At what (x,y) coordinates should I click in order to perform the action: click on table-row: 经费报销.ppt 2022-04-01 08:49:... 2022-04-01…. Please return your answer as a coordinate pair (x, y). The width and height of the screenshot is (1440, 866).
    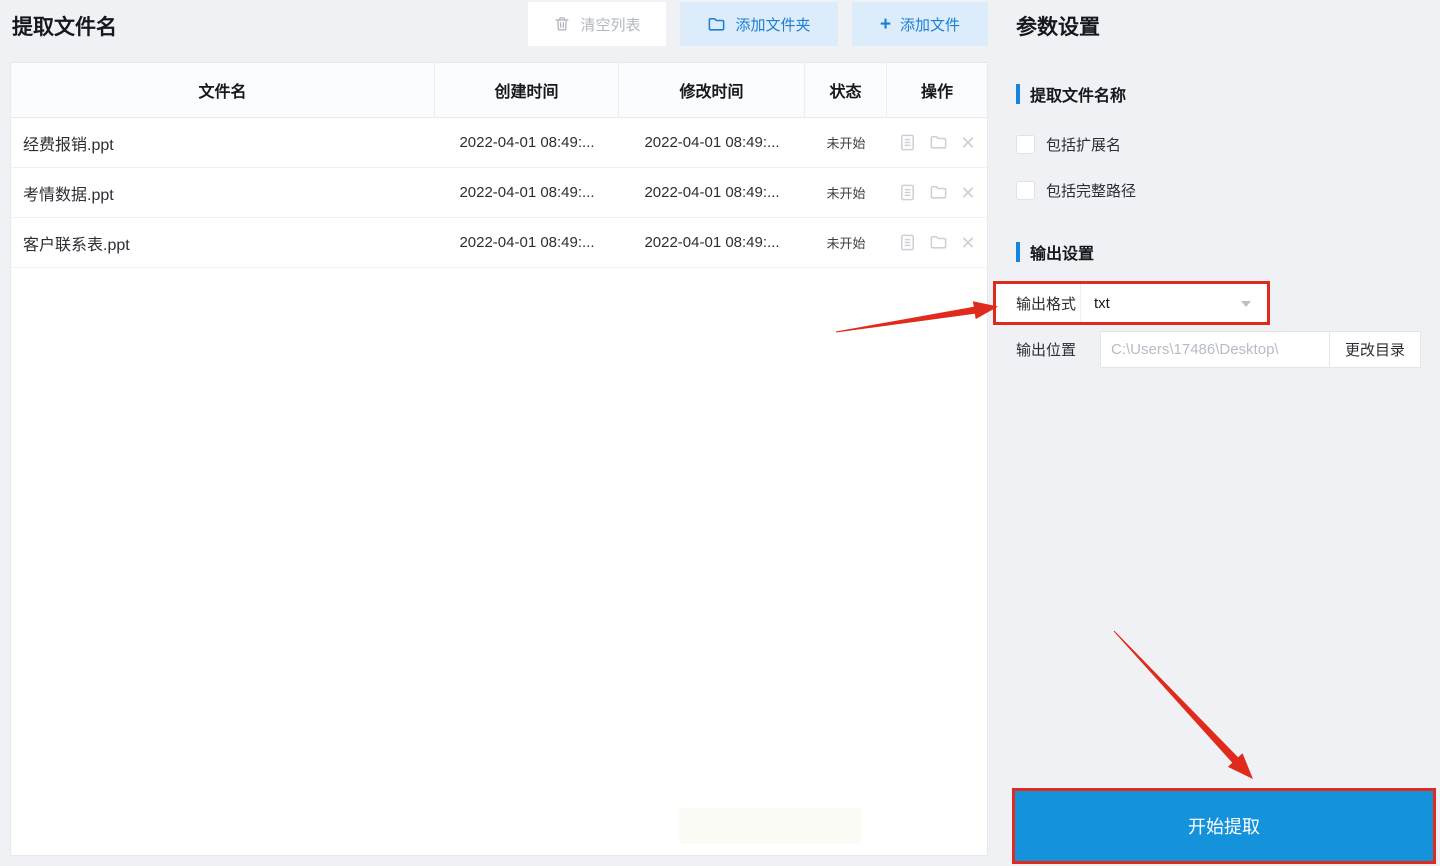
    Looking at the image, I should click on (499, 143).